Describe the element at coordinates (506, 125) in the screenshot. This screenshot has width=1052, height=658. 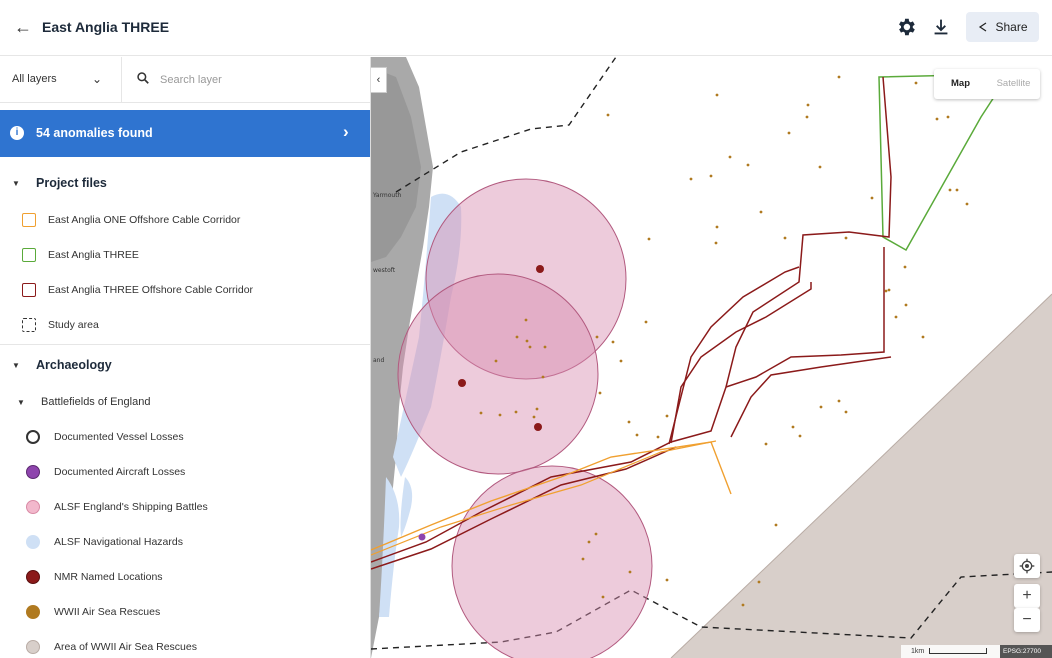
I see `study-area-boundary` at that location.